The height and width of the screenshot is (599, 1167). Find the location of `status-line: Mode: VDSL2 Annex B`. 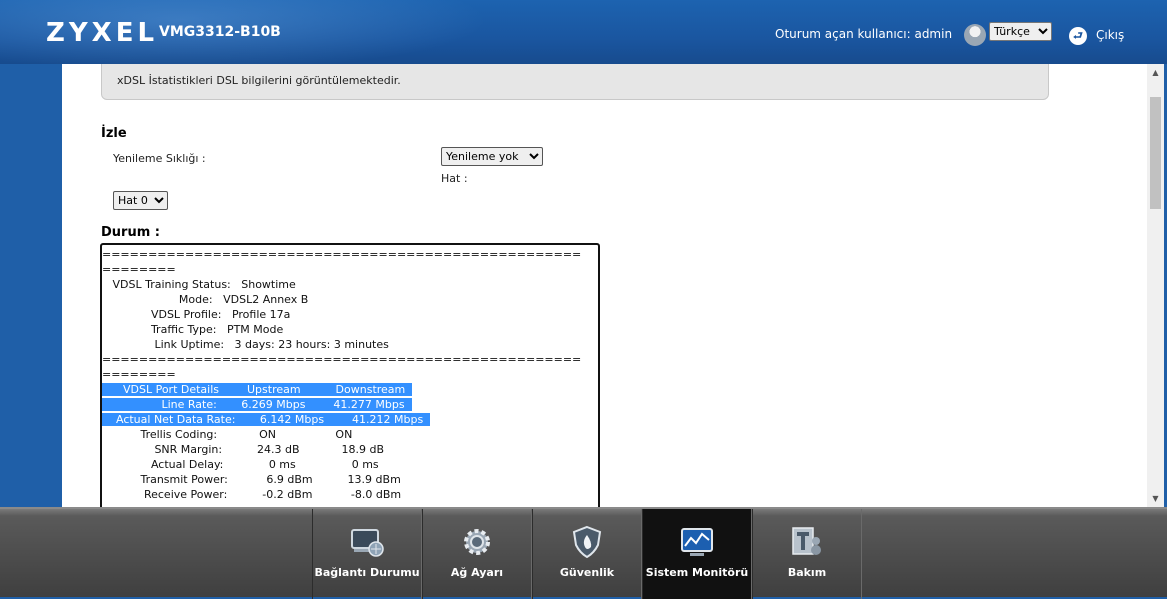

status-line: Mode: VDSL2 Annex B is located at coordinates (205, 299).